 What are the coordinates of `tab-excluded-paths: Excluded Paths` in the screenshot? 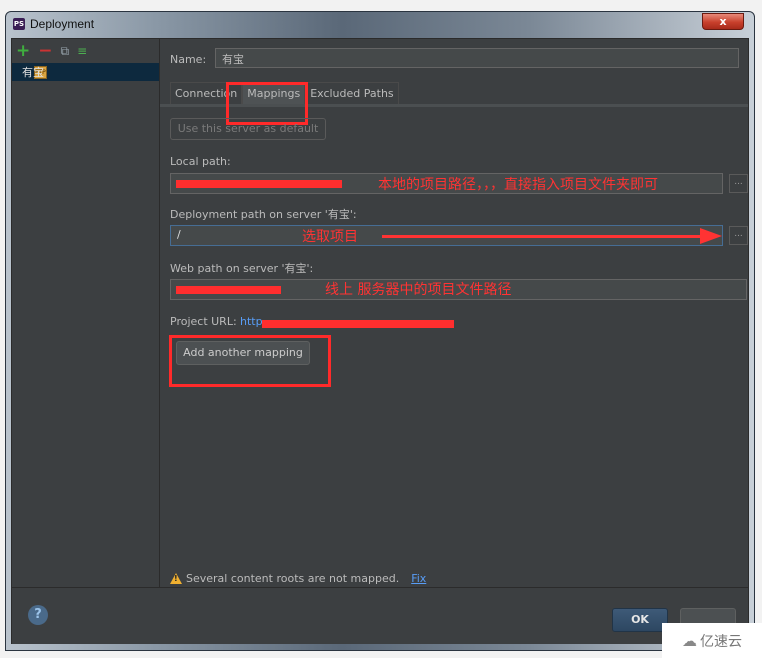 It's located at (352, 93).